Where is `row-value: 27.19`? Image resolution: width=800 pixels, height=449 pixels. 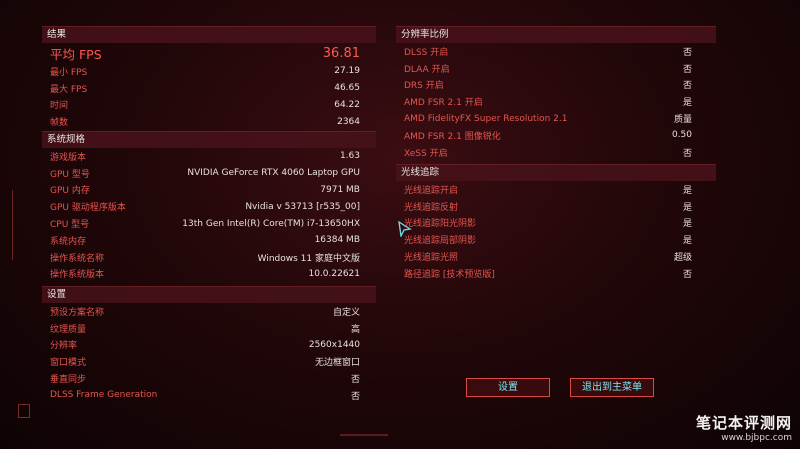 row-value: 27.19 is located at coordinates (347, 71).